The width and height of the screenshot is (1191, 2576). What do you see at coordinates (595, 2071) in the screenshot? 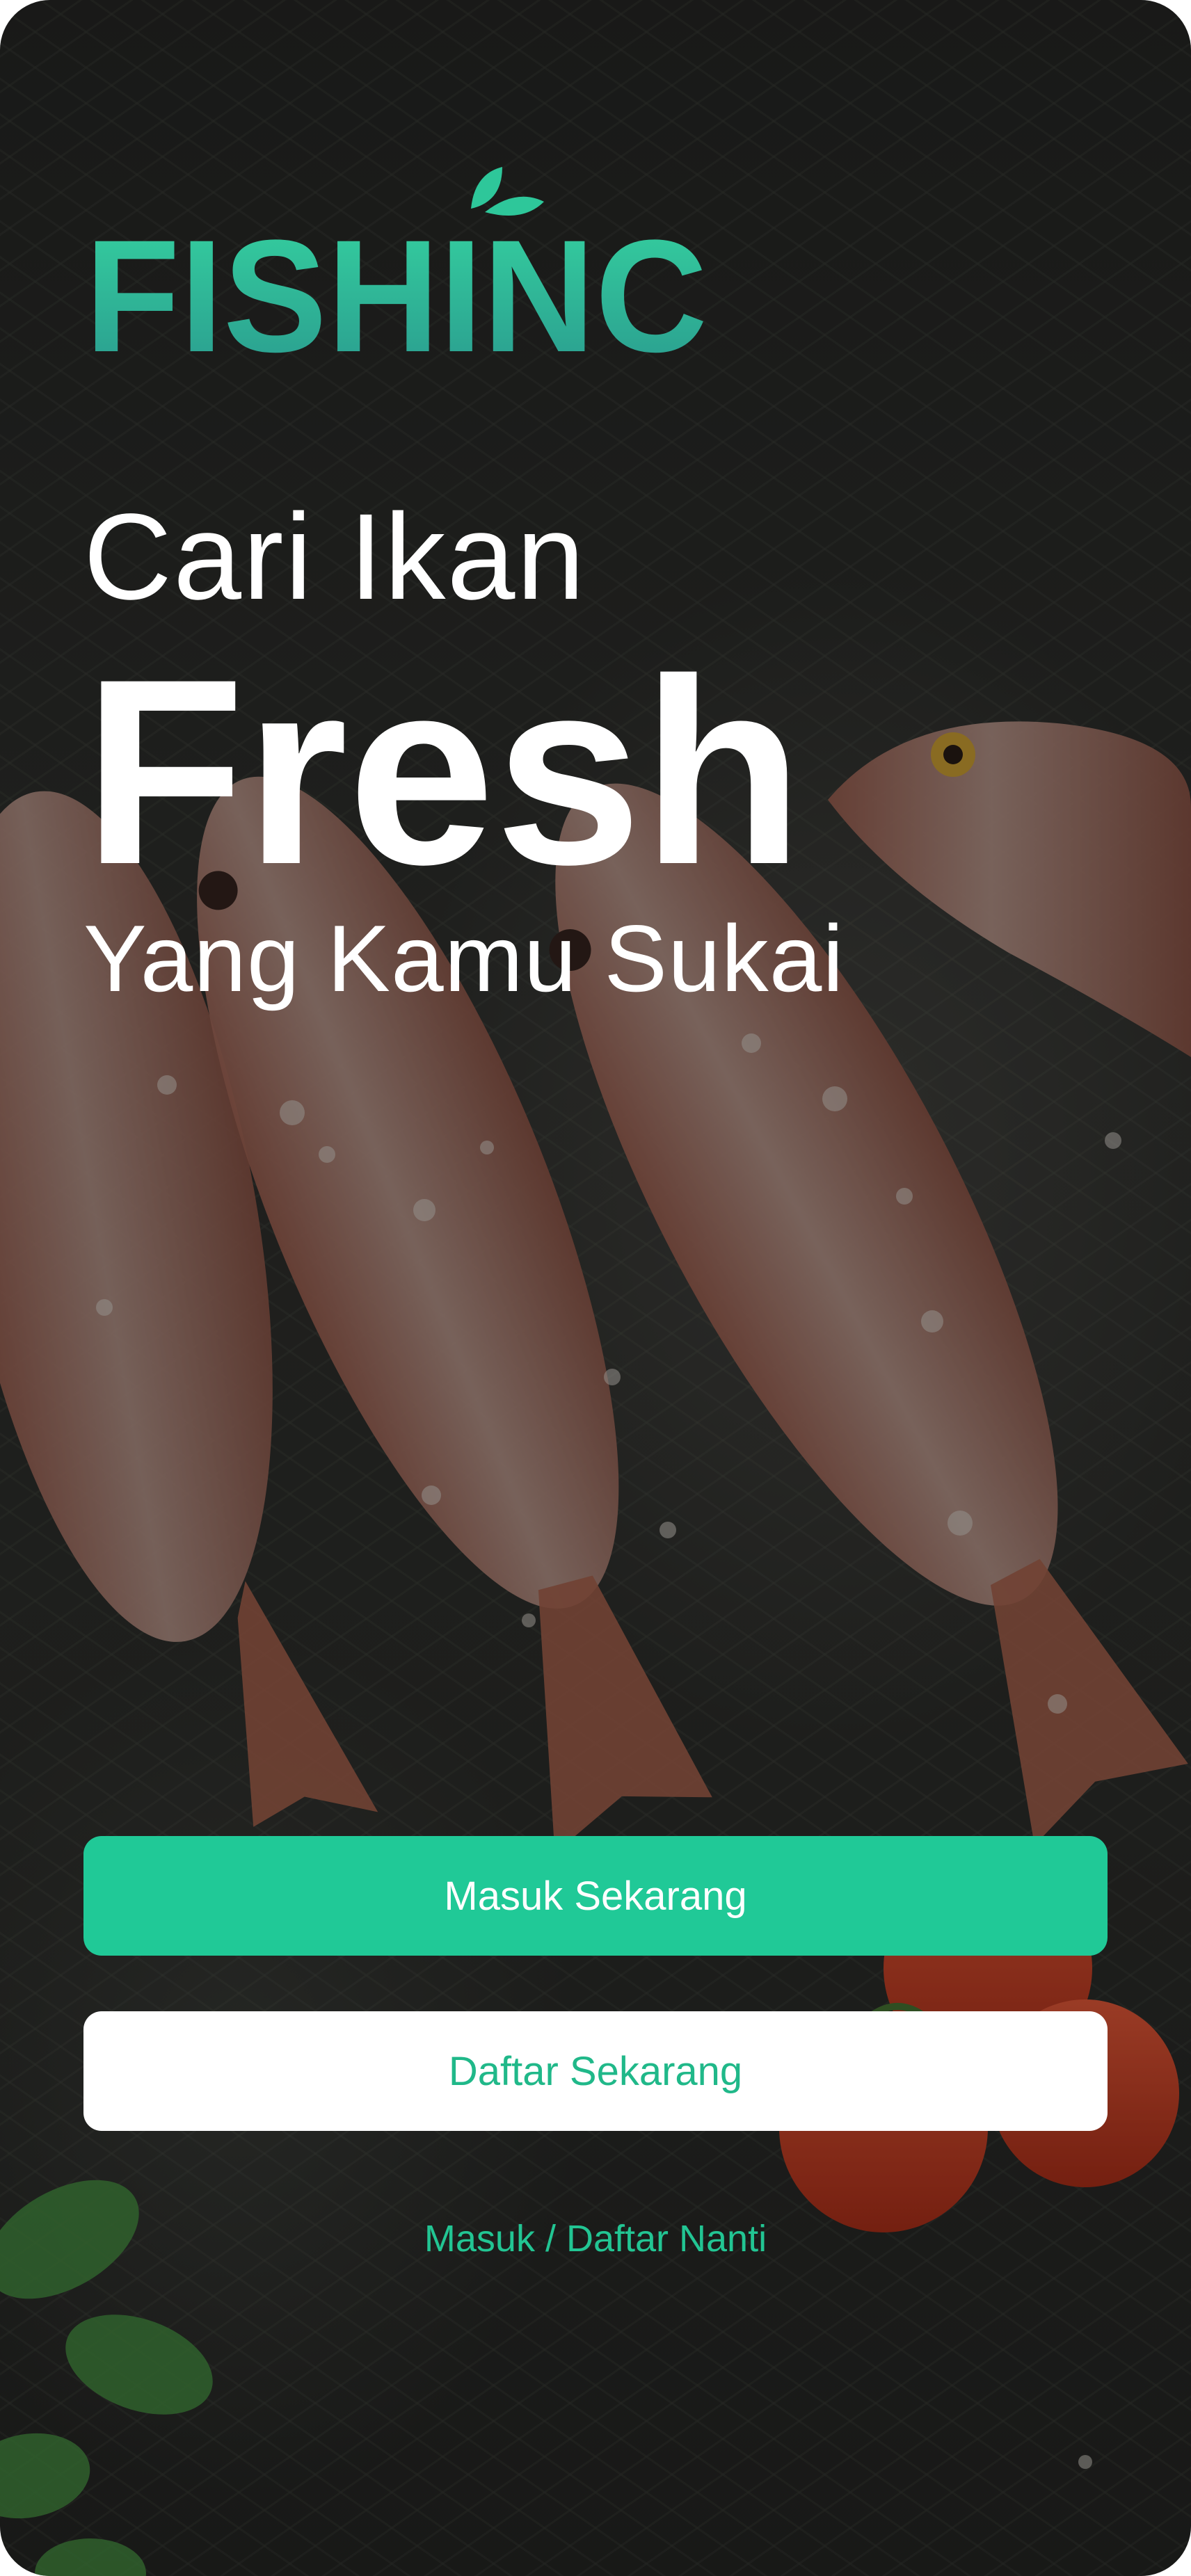
I see `register-now-button: Daftar Sekarang` at bounding box center [595, 2071].